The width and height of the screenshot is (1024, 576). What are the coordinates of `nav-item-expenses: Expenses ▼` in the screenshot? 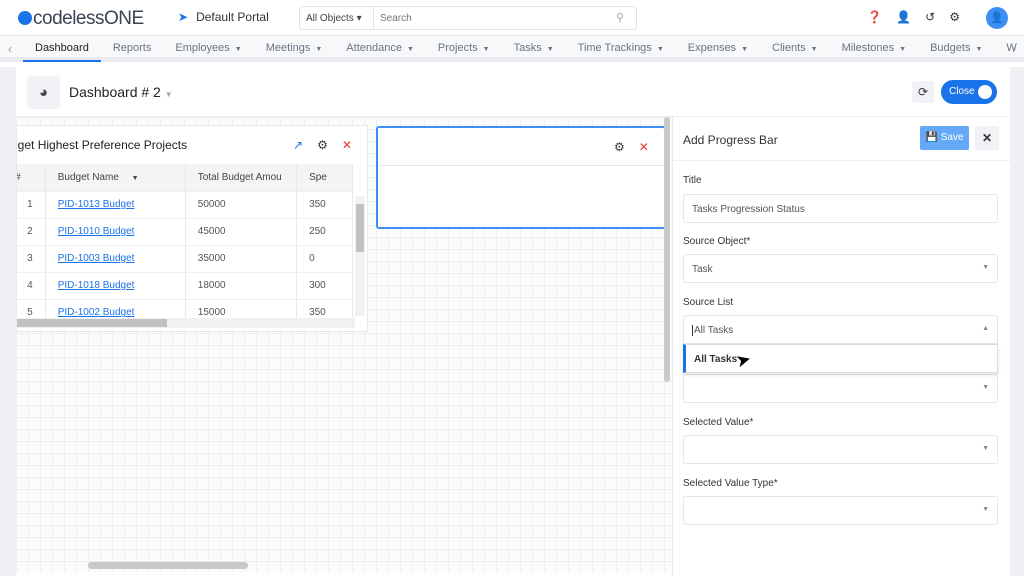 It's located at (718, 49).